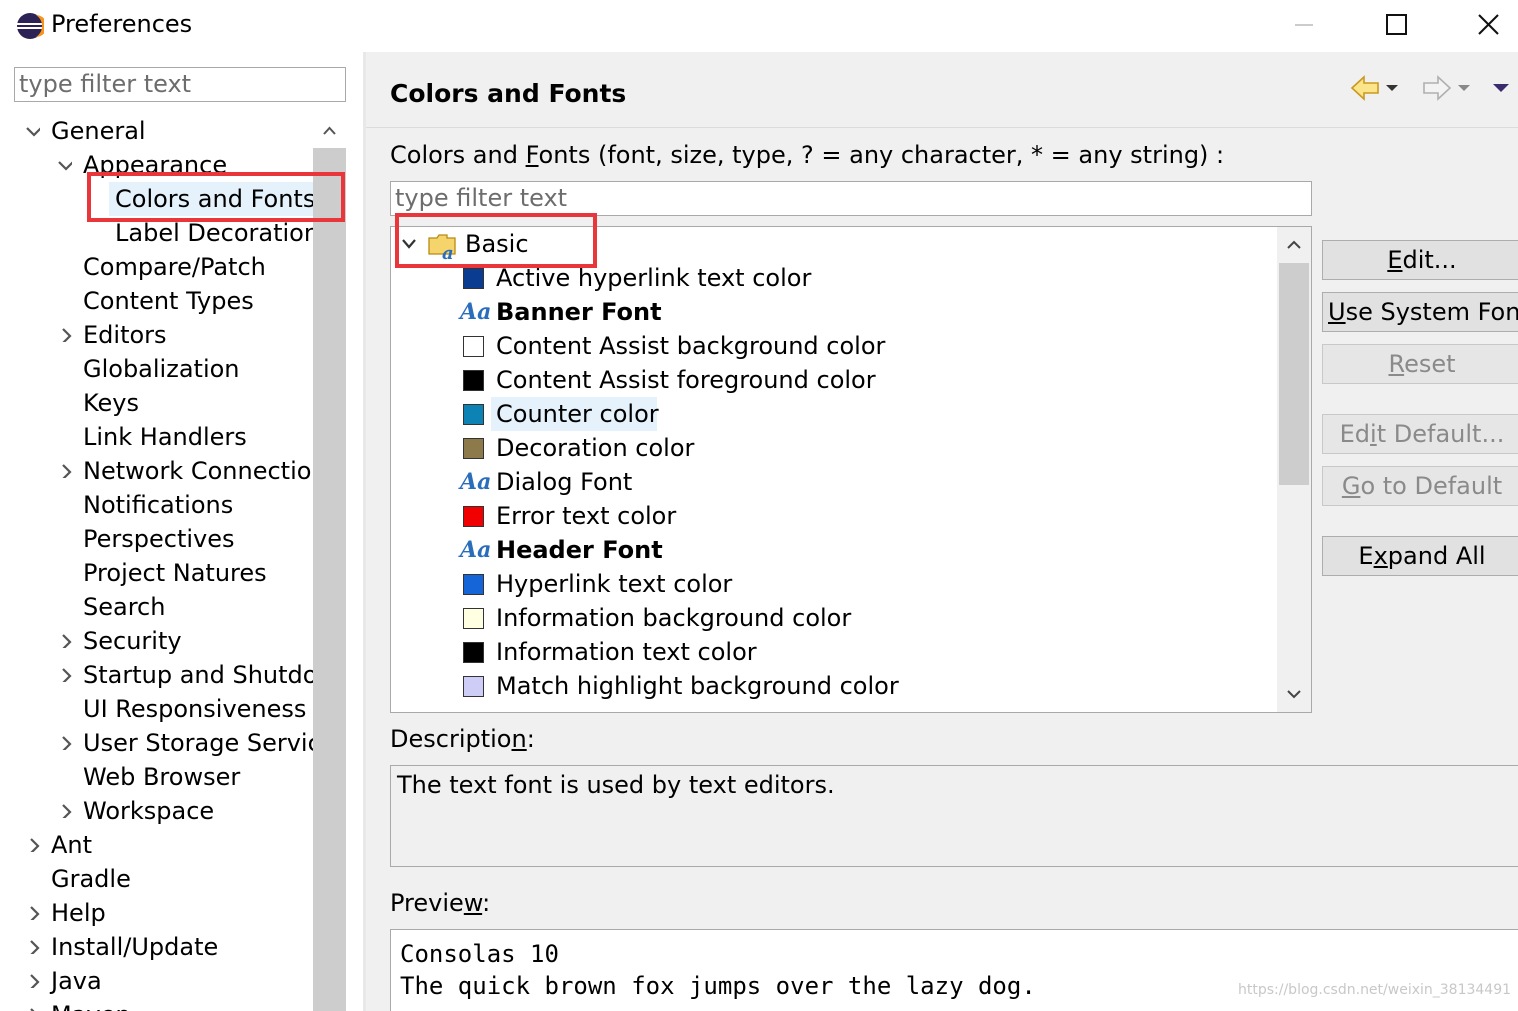 The height and width of the screenshot is (1011, 1518). I want to click on tree-item-label: Gradle, so click(91, 879).